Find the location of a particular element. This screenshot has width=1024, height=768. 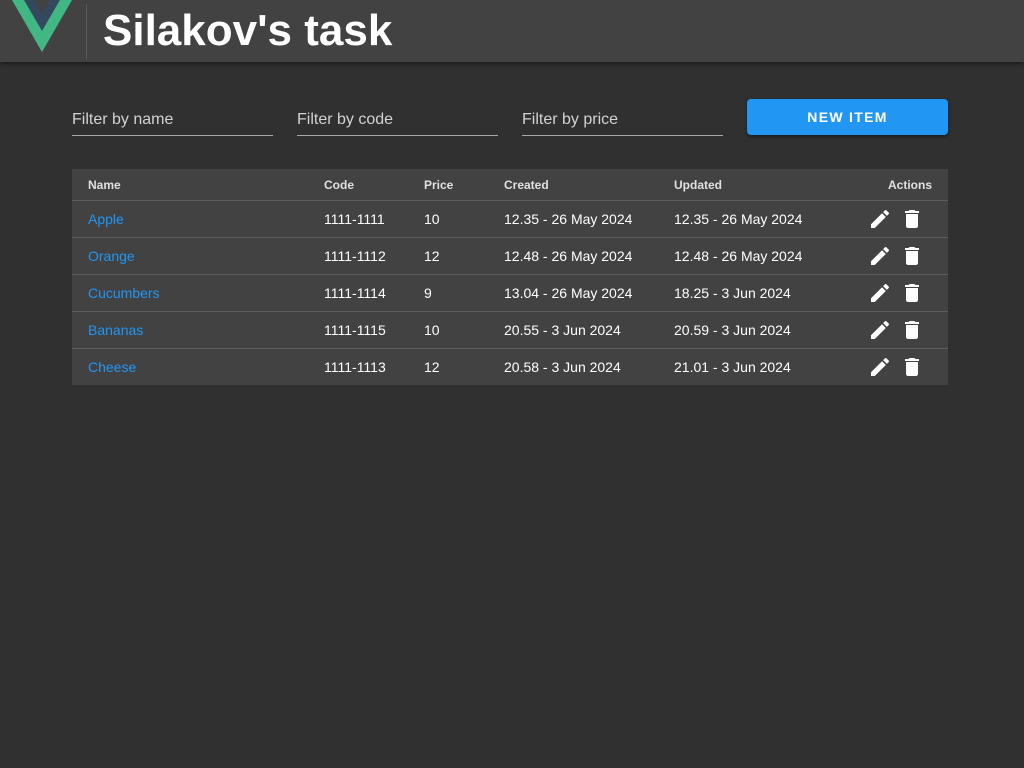

column-header-code: Code is located at coordinates (358, 185).